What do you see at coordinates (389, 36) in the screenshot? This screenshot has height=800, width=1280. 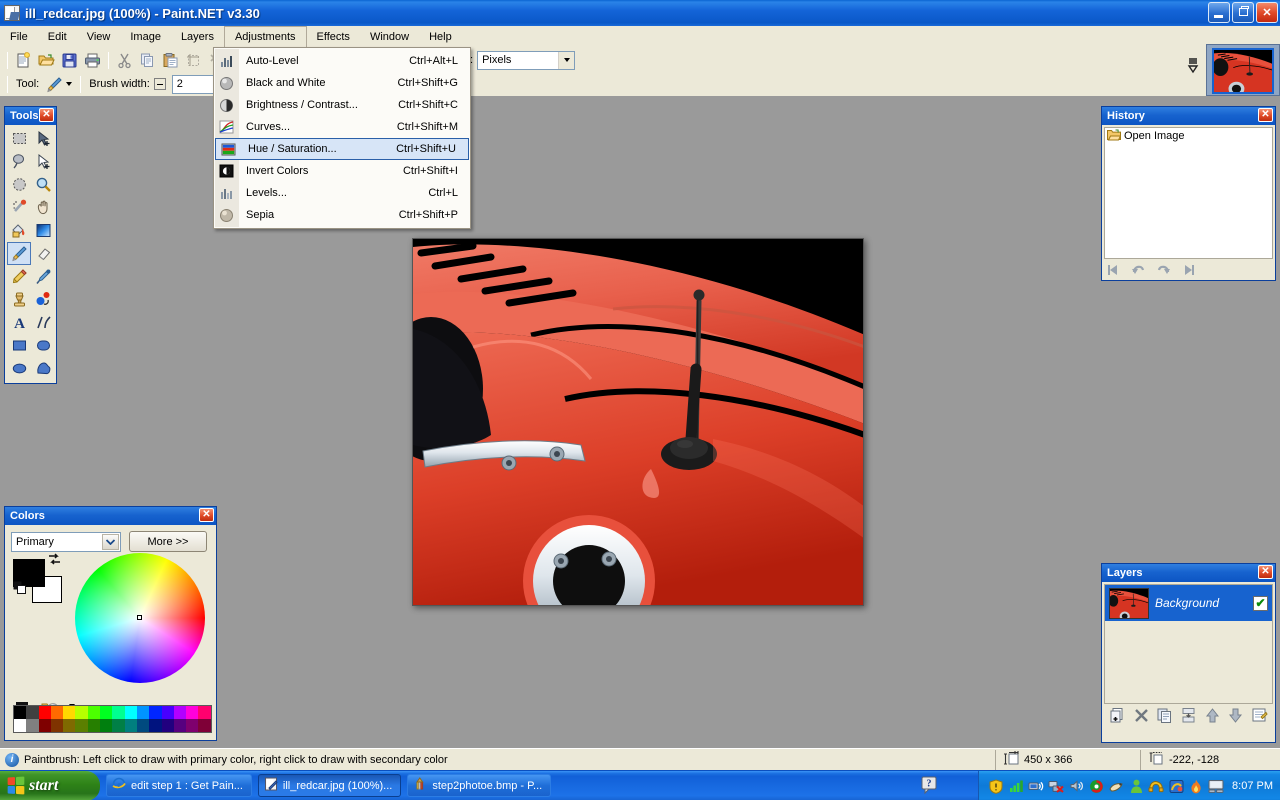 I see `menu-window: Window` at bounding box center [389, 36].